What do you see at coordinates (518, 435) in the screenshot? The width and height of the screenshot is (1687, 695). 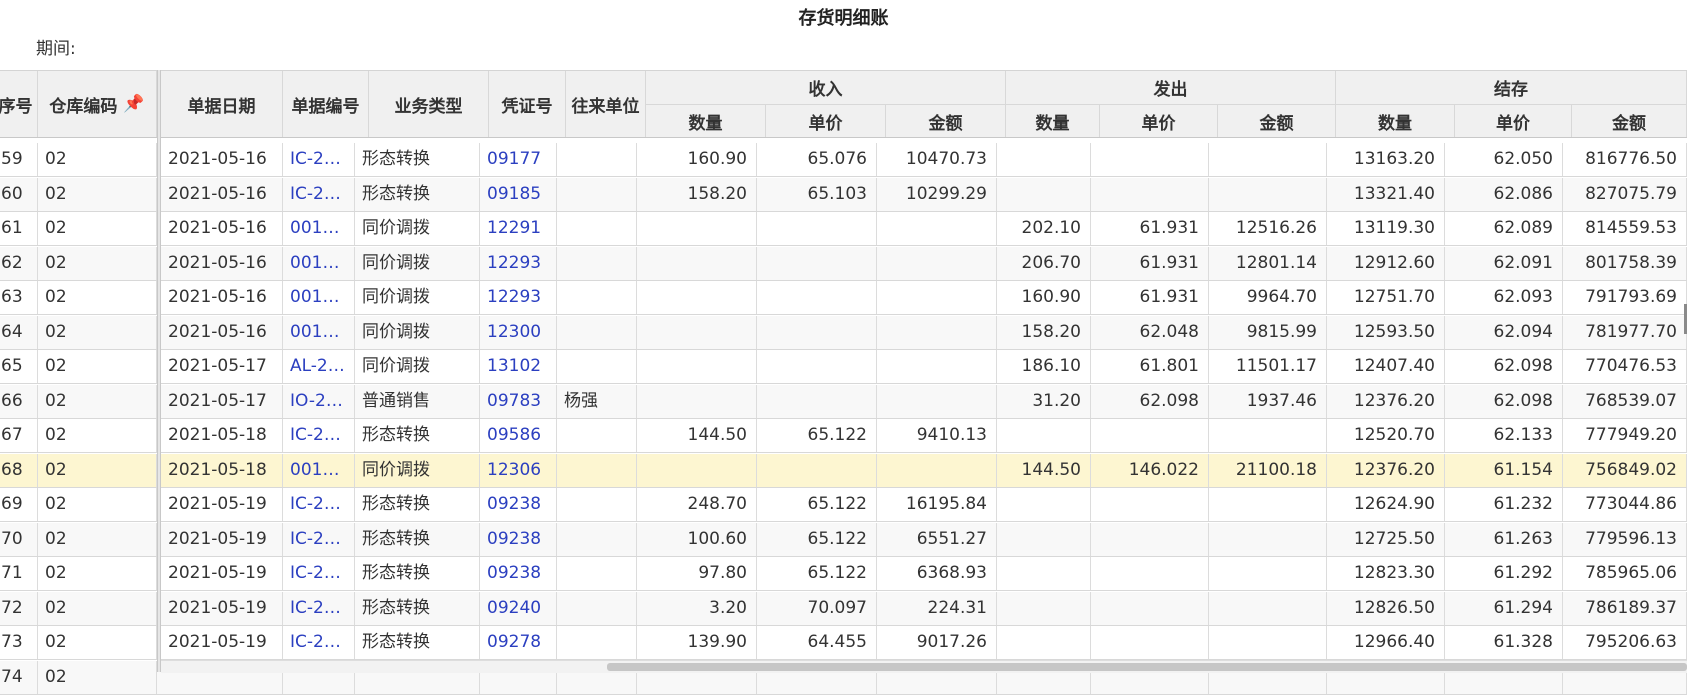 I see `cell-voucher: 09586` at bounding box center [518, 435].